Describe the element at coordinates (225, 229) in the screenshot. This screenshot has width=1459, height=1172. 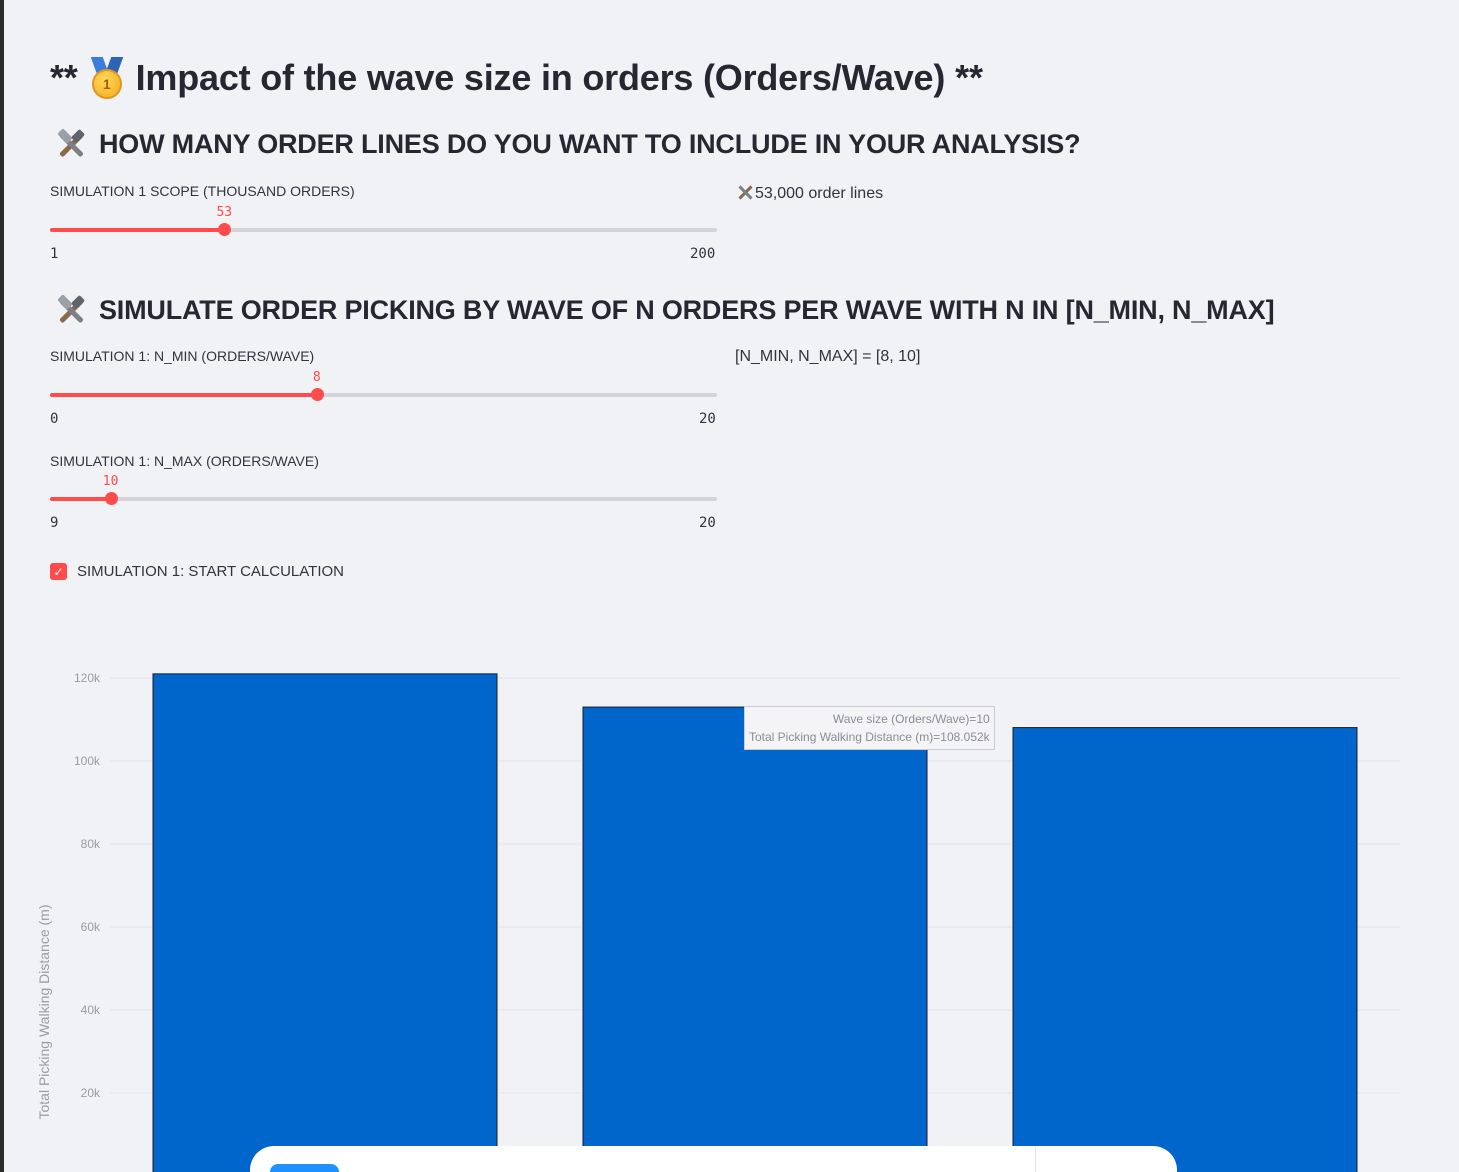
I see `scope-slider-thumb` at that location.